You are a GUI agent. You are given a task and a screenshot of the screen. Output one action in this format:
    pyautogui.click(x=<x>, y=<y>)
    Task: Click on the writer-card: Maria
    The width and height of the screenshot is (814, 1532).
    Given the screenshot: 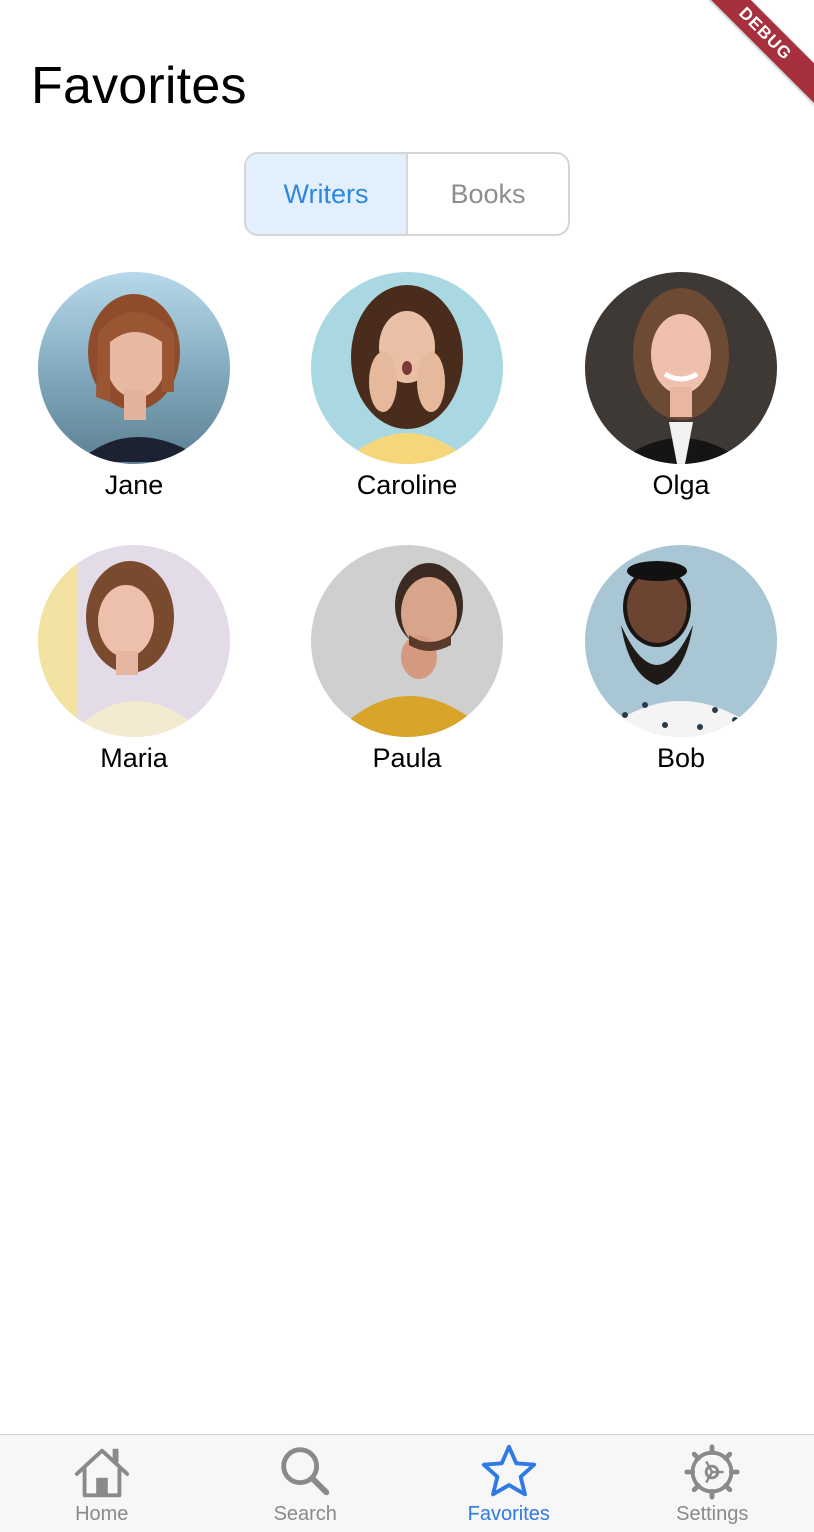 What is the action you would take?
    pyautogui.click(x=134, y=659)
    